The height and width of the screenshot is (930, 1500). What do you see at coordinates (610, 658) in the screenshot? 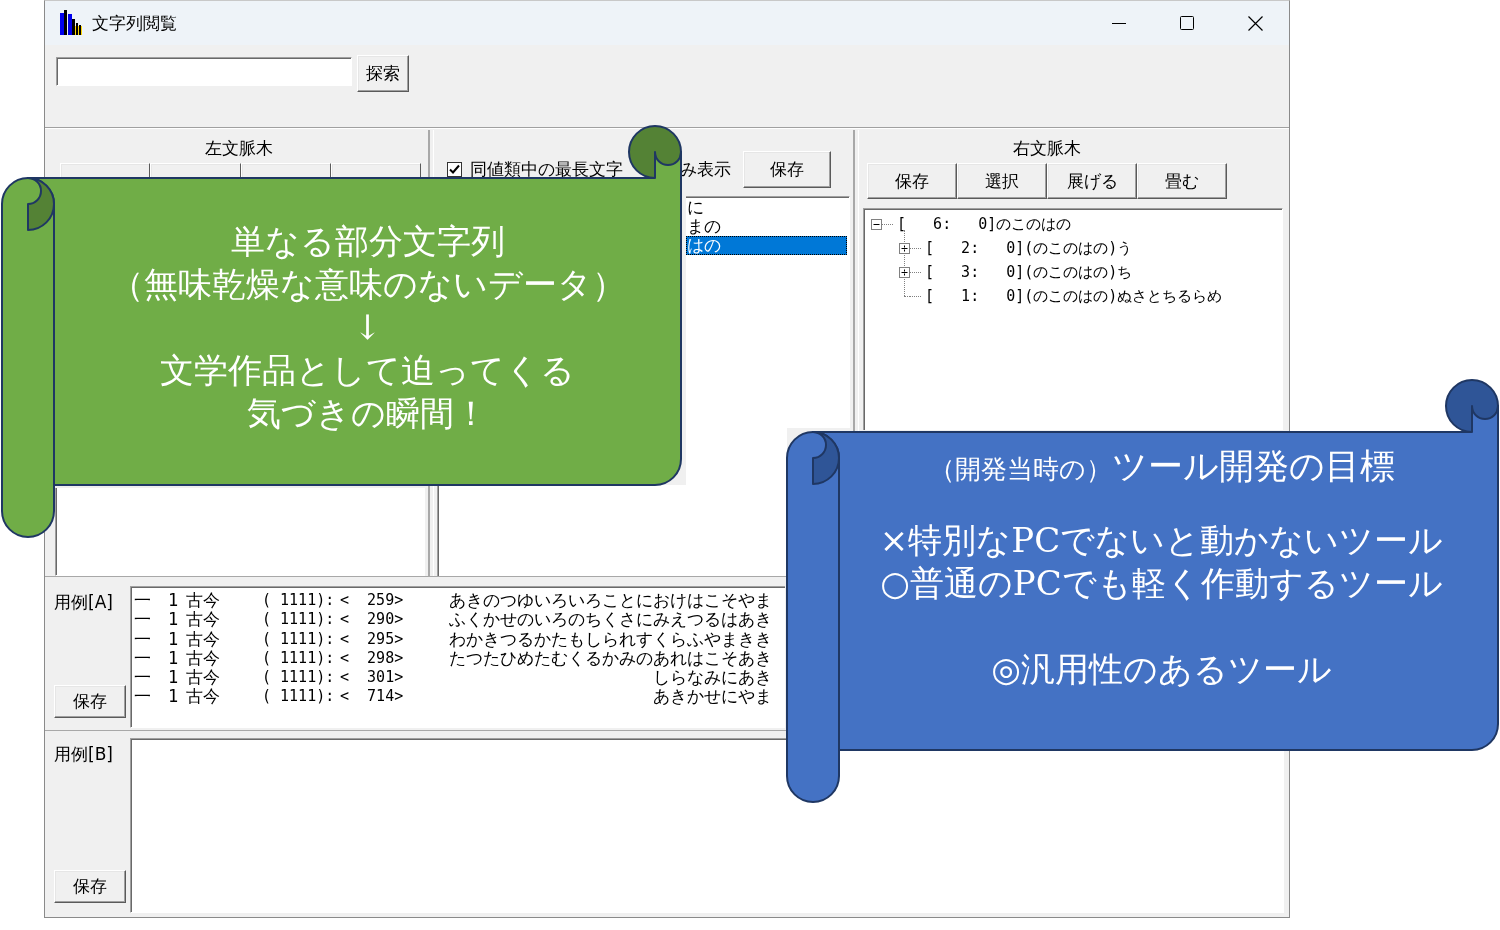
I see `table-cell-text: たつたひめたむくるかみのあれはこそあき` at bounding box center [610, 658].